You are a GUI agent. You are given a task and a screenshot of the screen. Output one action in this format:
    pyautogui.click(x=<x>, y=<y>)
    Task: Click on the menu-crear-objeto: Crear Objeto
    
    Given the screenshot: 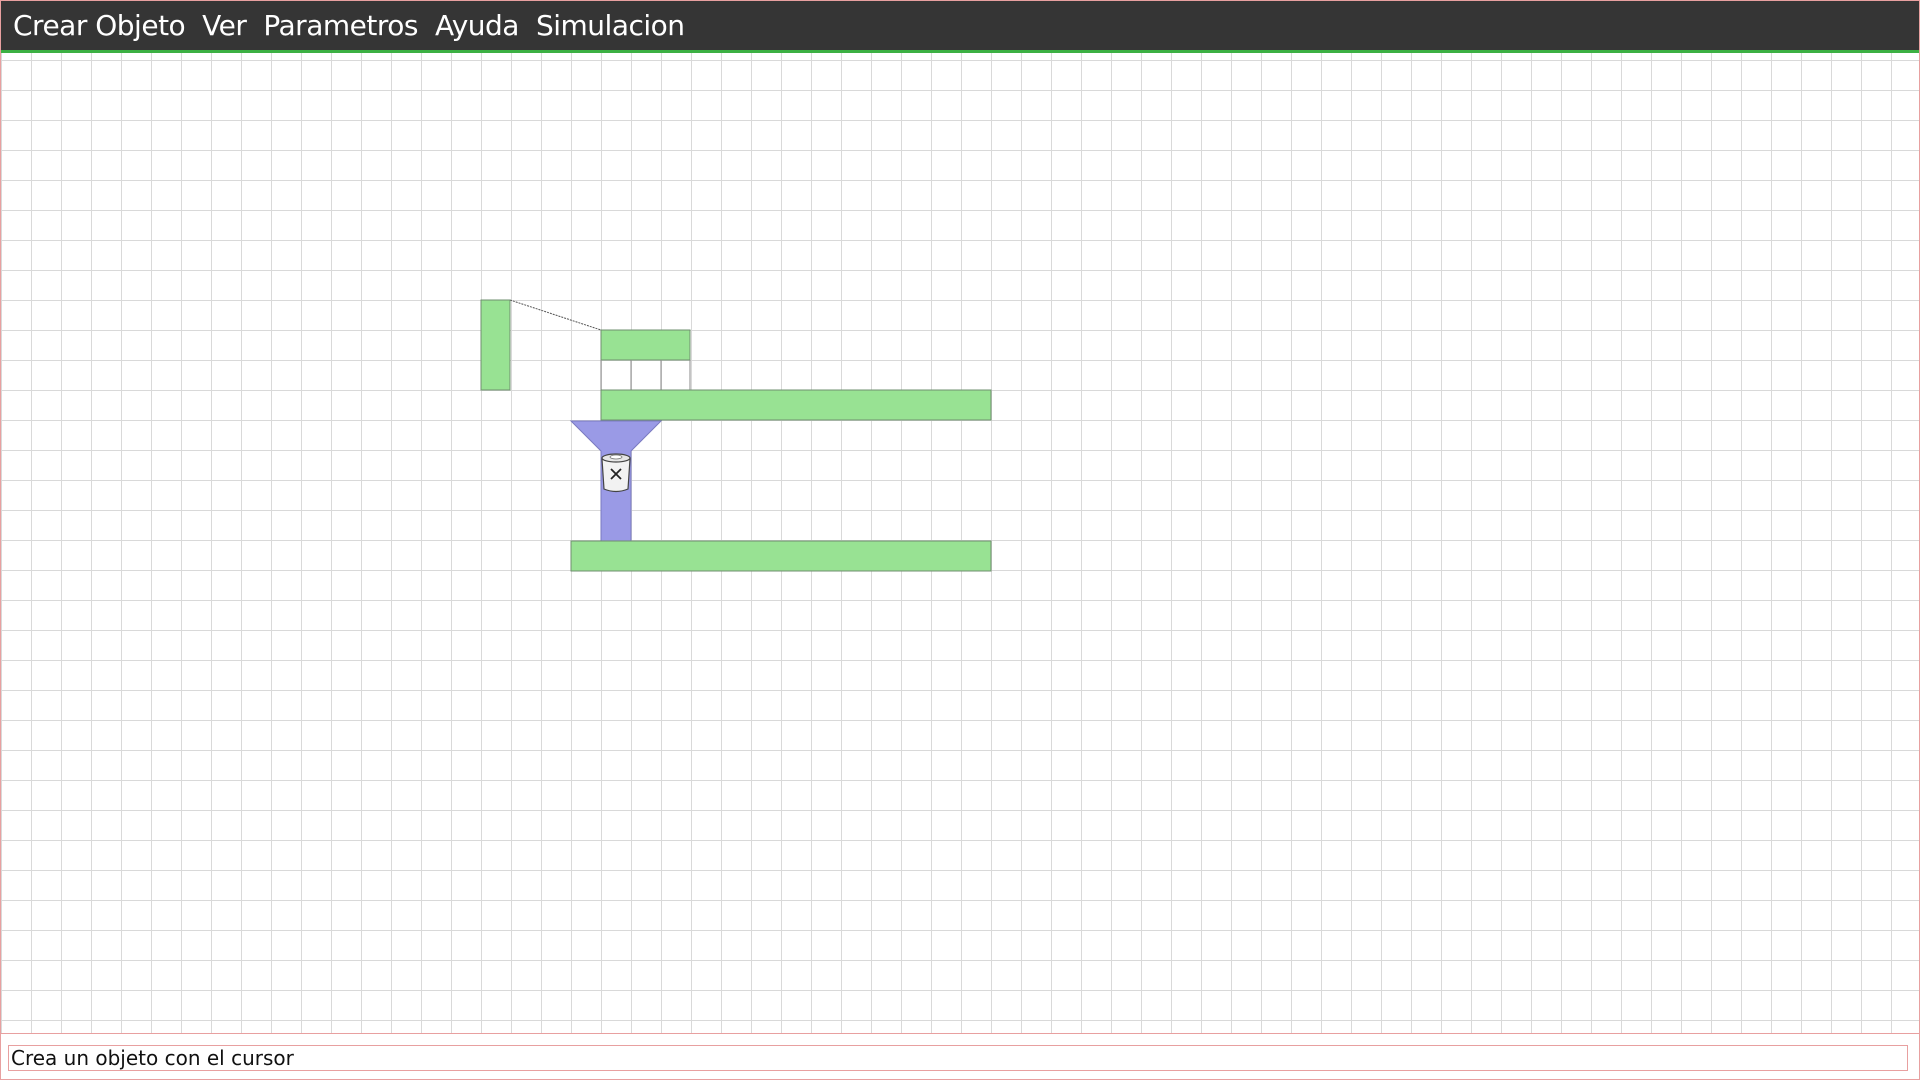 What is the action you would take?
    pyautogui.click(x=99, y=25)
    